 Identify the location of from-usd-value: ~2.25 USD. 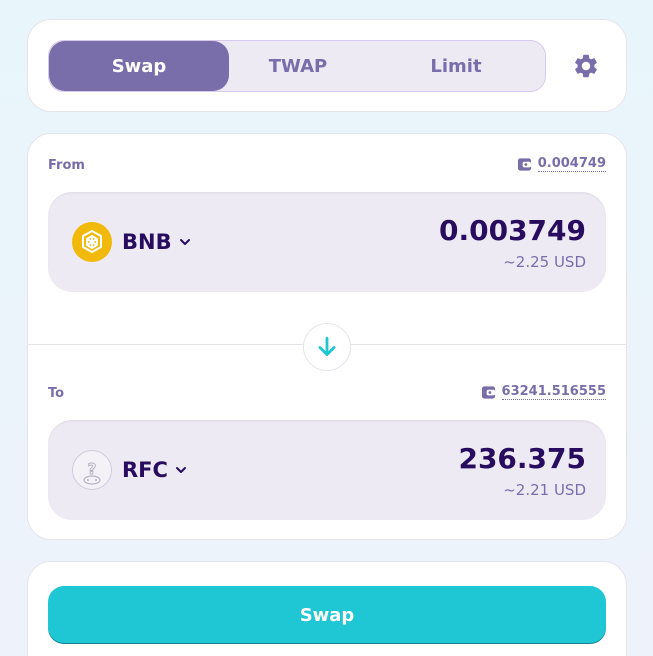
(544, 262).